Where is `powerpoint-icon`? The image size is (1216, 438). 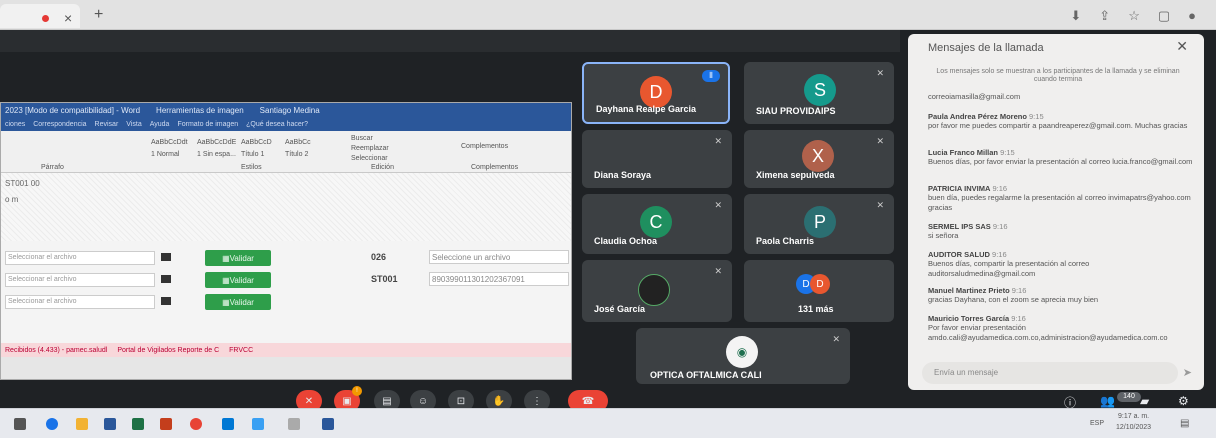
powerpoint-icon is located at coordinates (166, 424).